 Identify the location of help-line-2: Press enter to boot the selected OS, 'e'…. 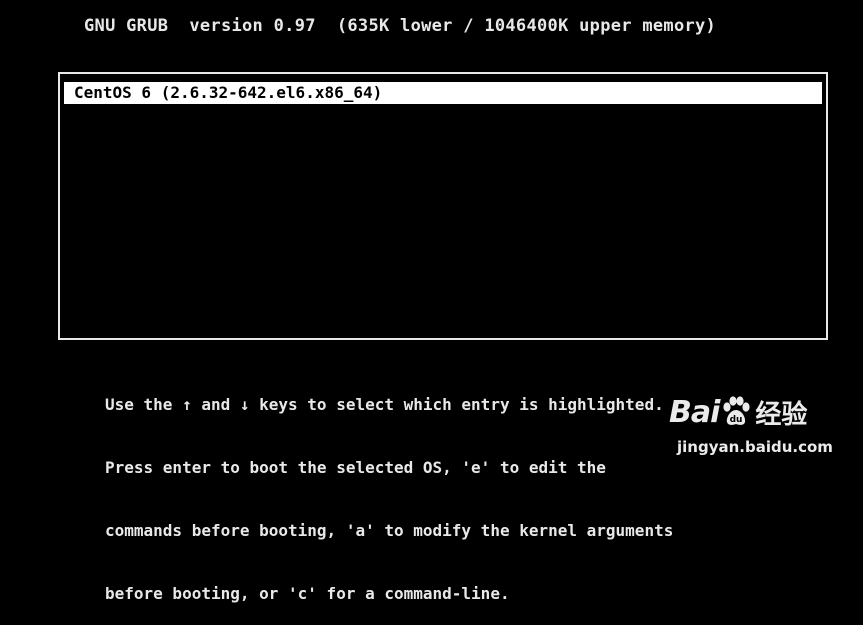
(355, 467).